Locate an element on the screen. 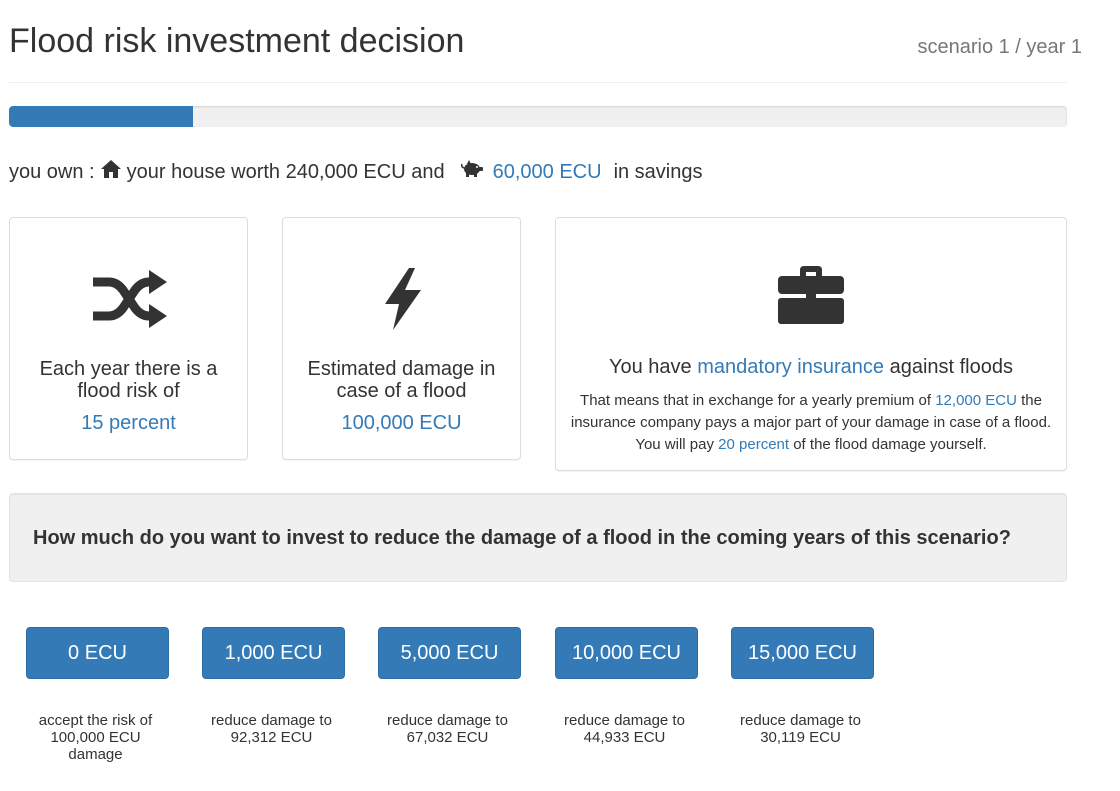  invest-1000-button: 1,000 ECU is located at coordinates (273, 653).